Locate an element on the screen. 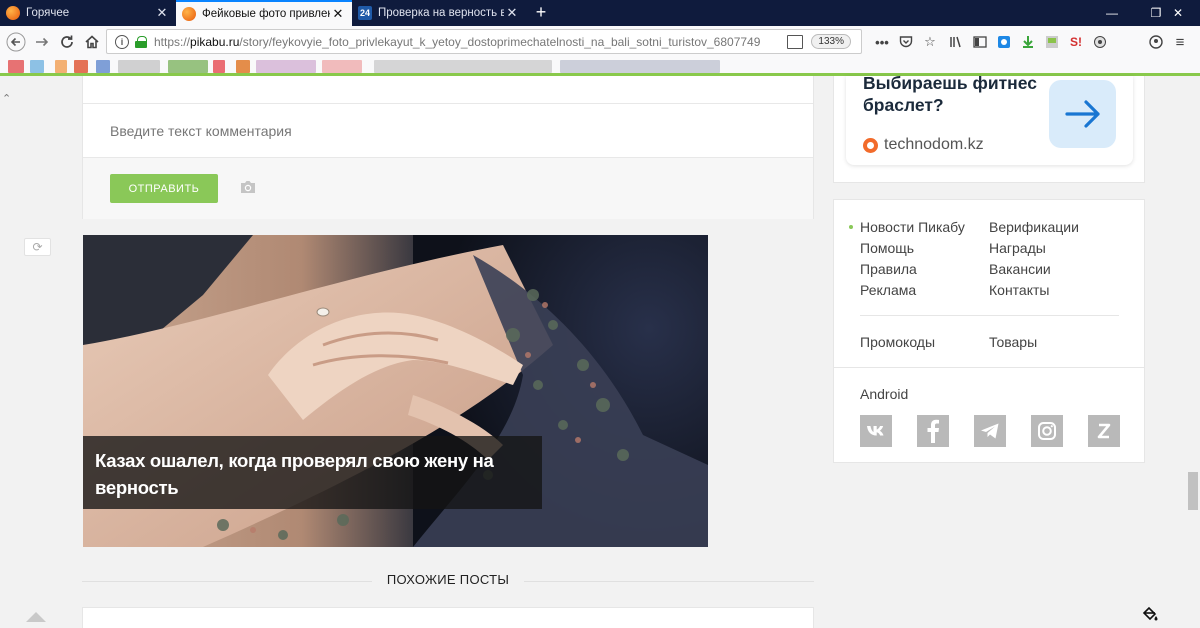  more-actions-icon: ••• is located at coordinates (882, 42).